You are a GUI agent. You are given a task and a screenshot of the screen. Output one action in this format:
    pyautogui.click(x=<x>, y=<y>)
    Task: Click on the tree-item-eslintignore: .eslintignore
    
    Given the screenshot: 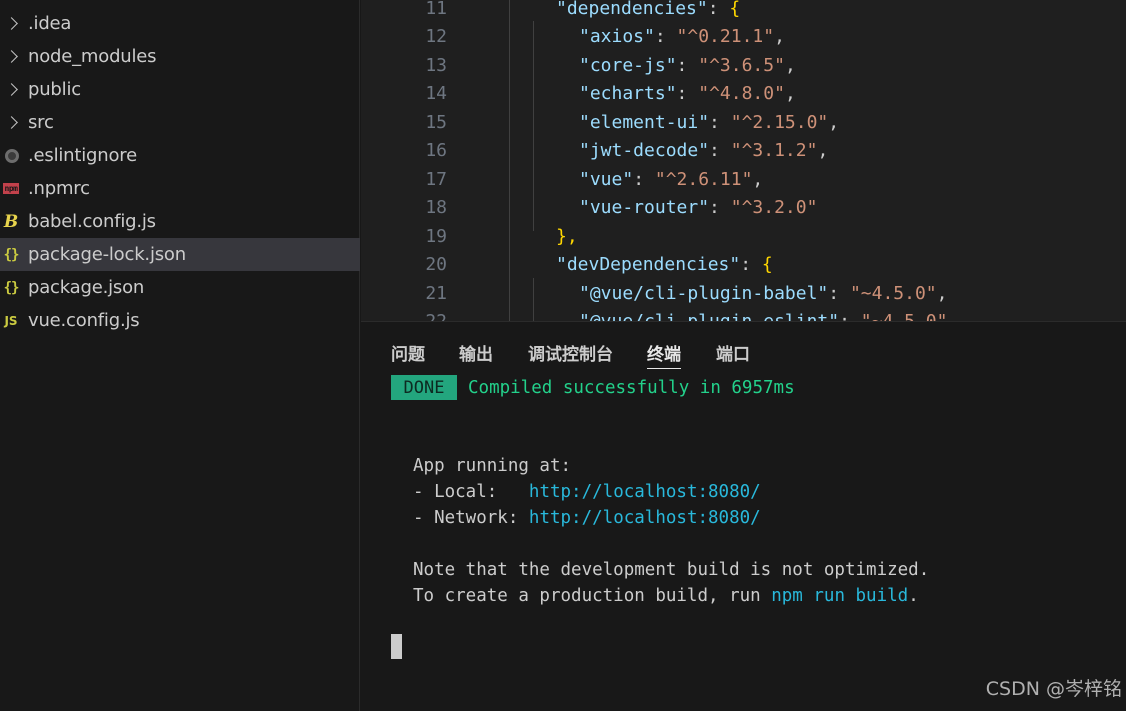 What is the action you would take?
    pyautogui.click(x=180, y=155)
    